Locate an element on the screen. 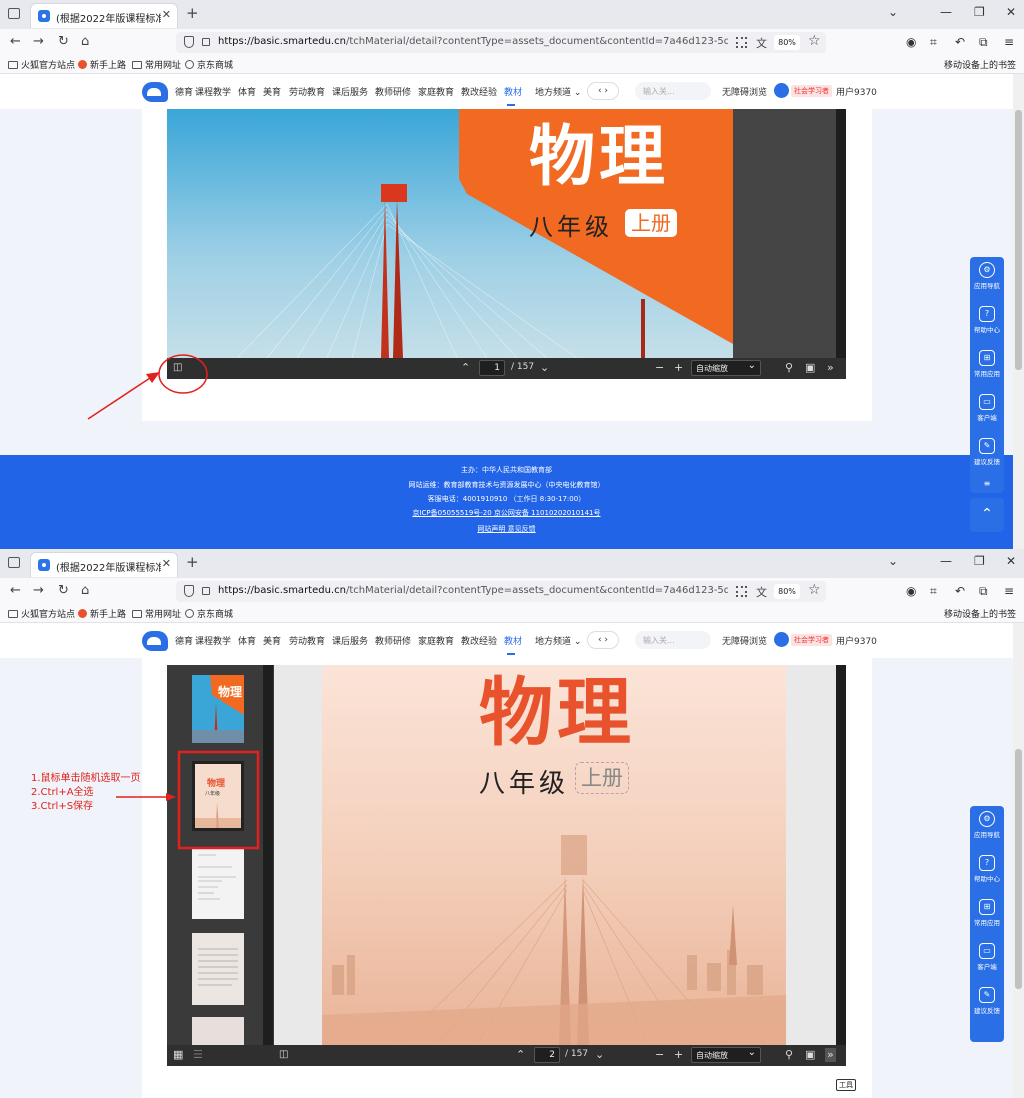 The image size is (1024, 1098). avatar is located at coordinates (781, 639).